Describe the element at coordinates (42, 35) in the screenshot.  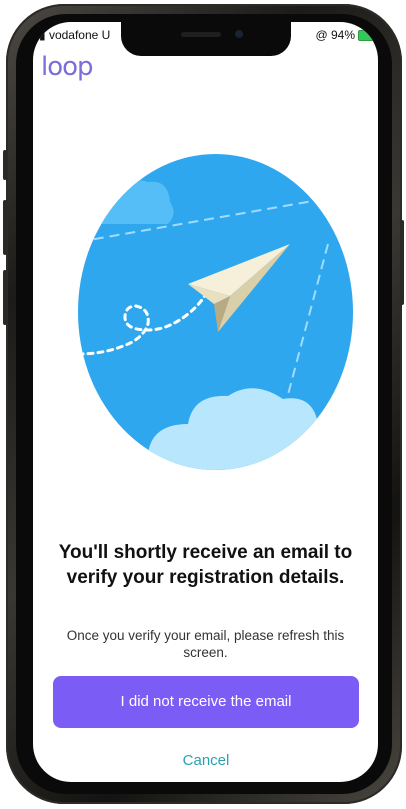
I see `signal-icon: ▮` at that location.